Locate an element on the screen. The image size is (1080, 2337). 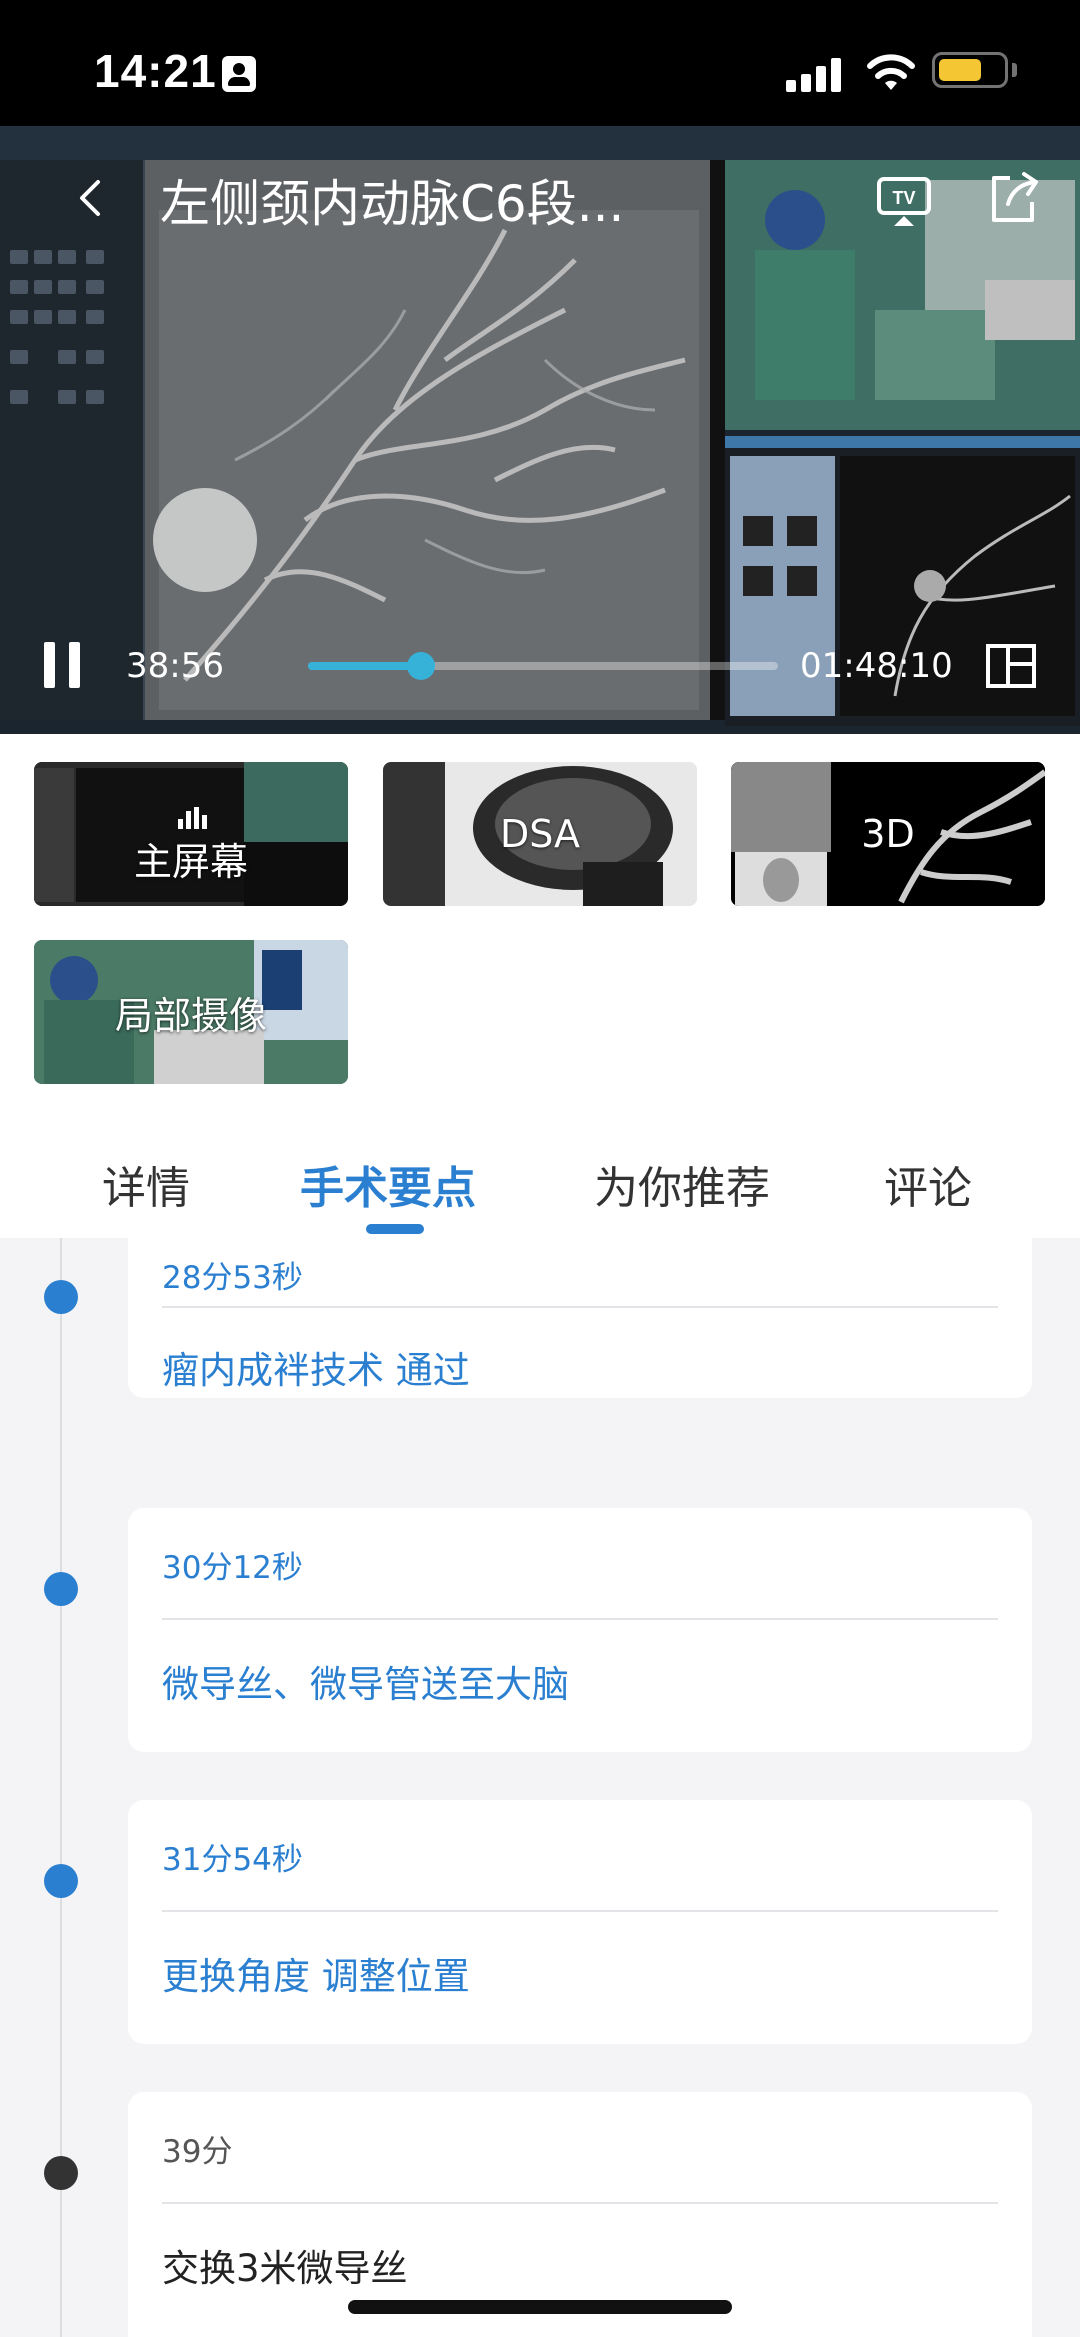
angiography-view is located at coordinates (427, 440).